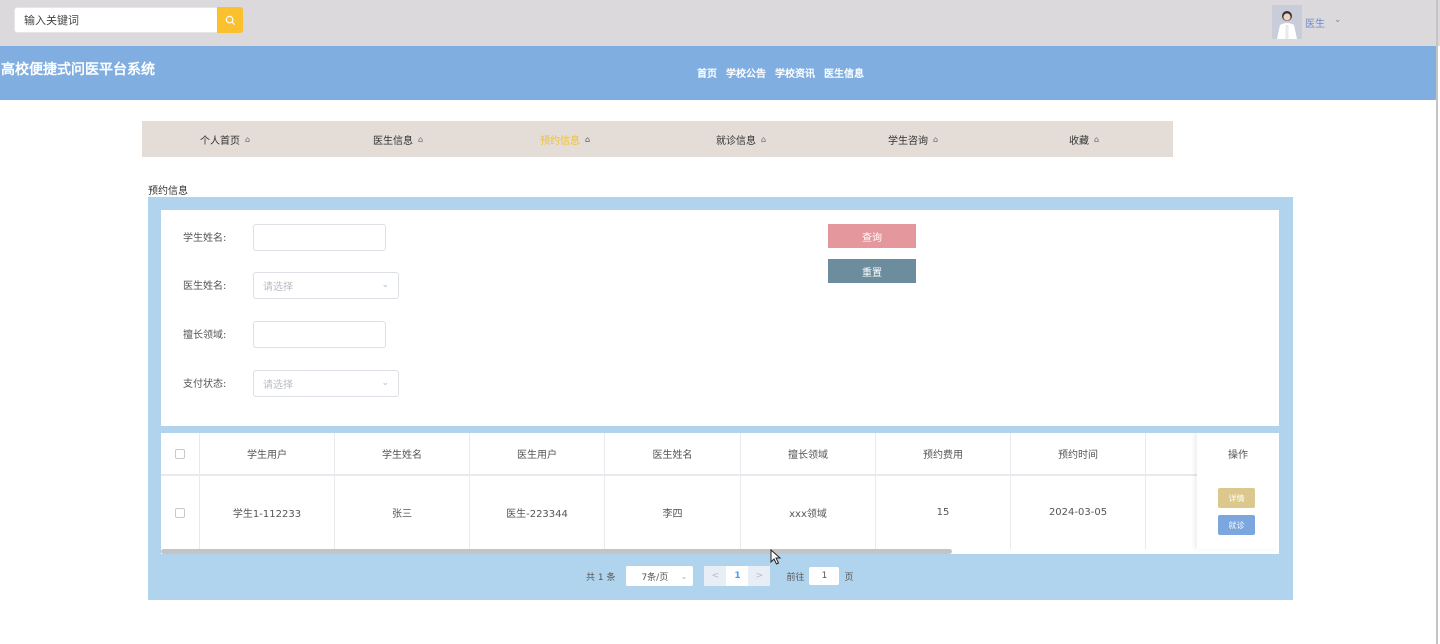 Image resolution: width=1440 pixels, height=644 pixels. What do you see at coordinates (943, 512) in the screenshot?
I see `table-cell: 15` at bounding box center [943, 512].